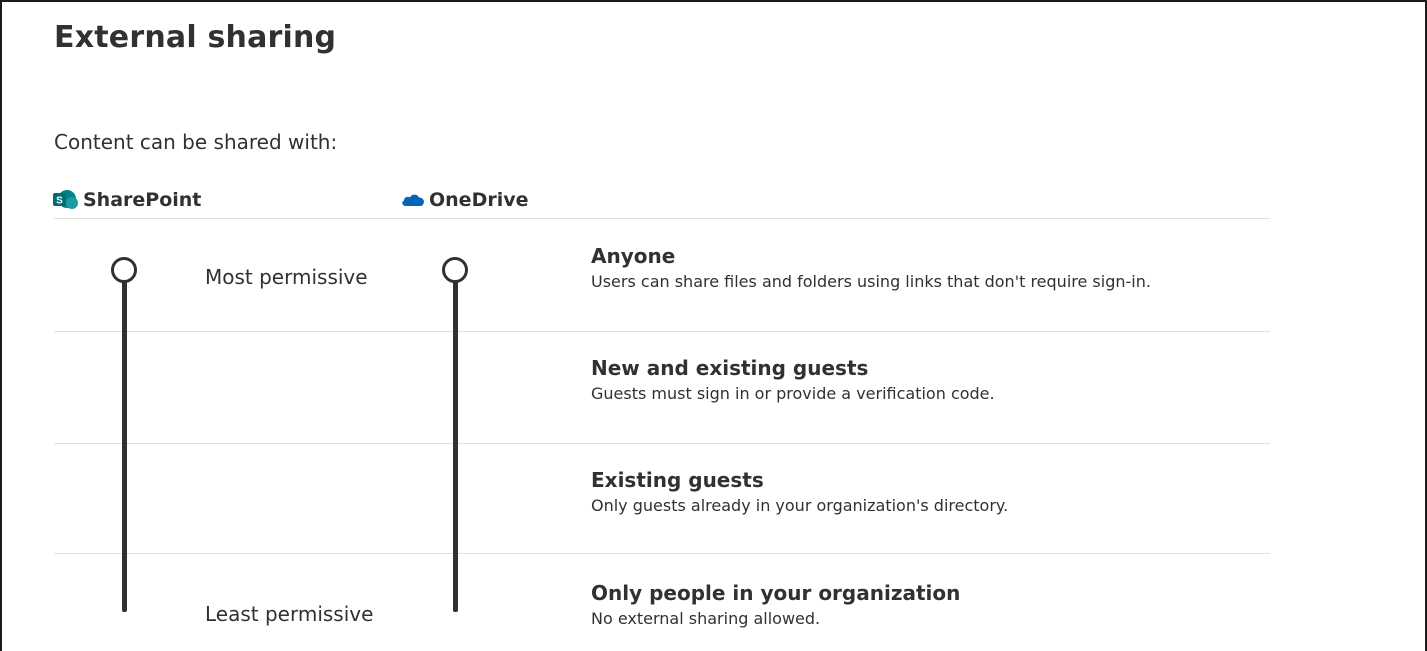 The image size is (1427, 651). Describe the element at coordinates (455, 446) in the screenshot. I see `onedrive-slider-track` at that location.